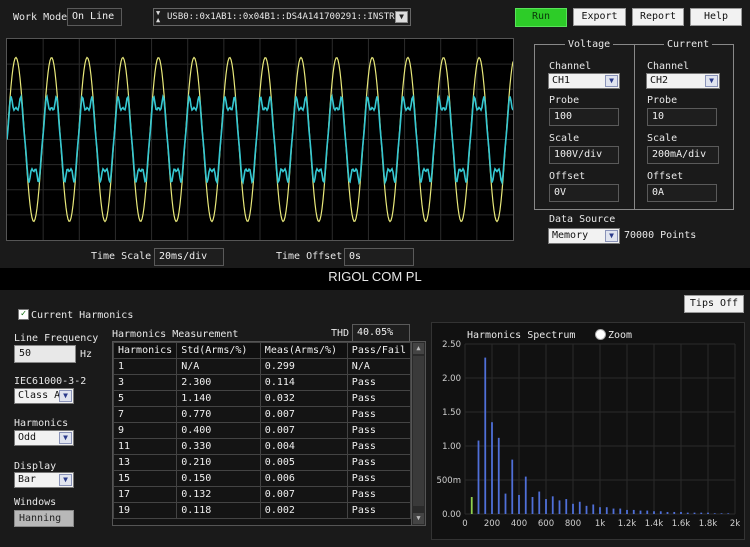  Describe the element at coordinates (683, 155) in the screenshot. I see `current-scale-field: 200mA/div` at that location.